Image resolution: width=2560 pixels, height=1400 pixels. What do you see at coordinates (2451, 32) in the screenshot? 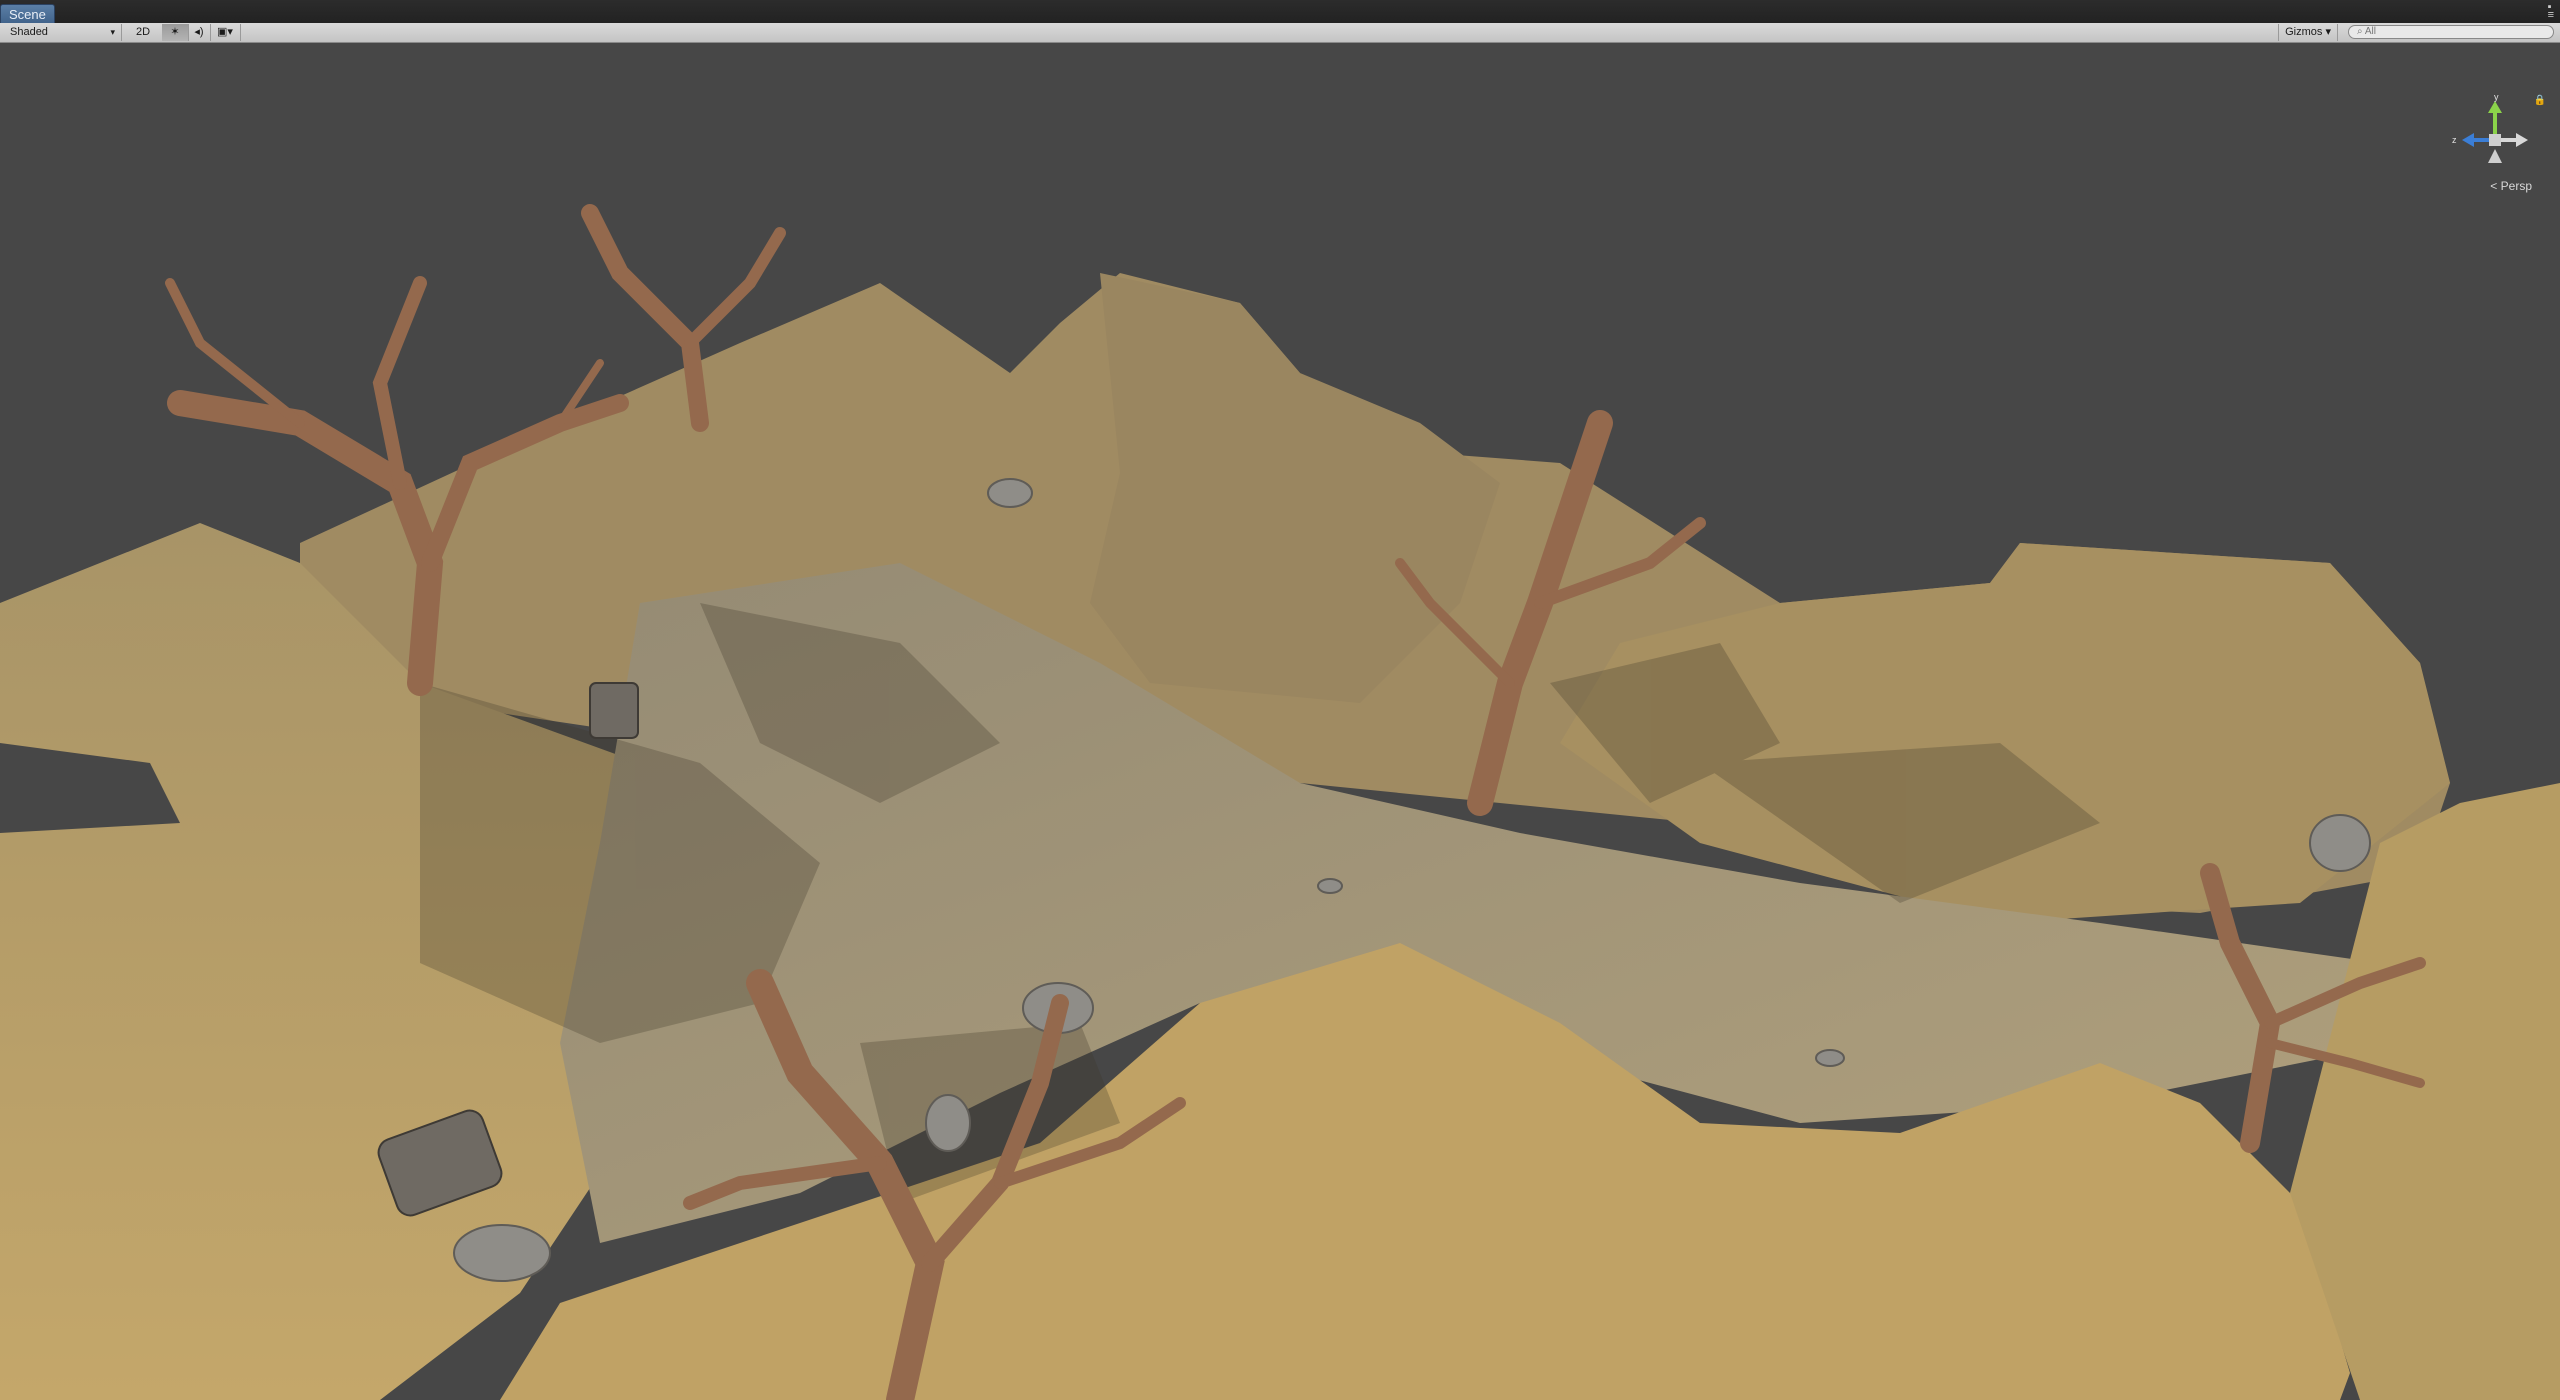
I see `search-input: ⌕ All` at bounding box center [2451, 32].